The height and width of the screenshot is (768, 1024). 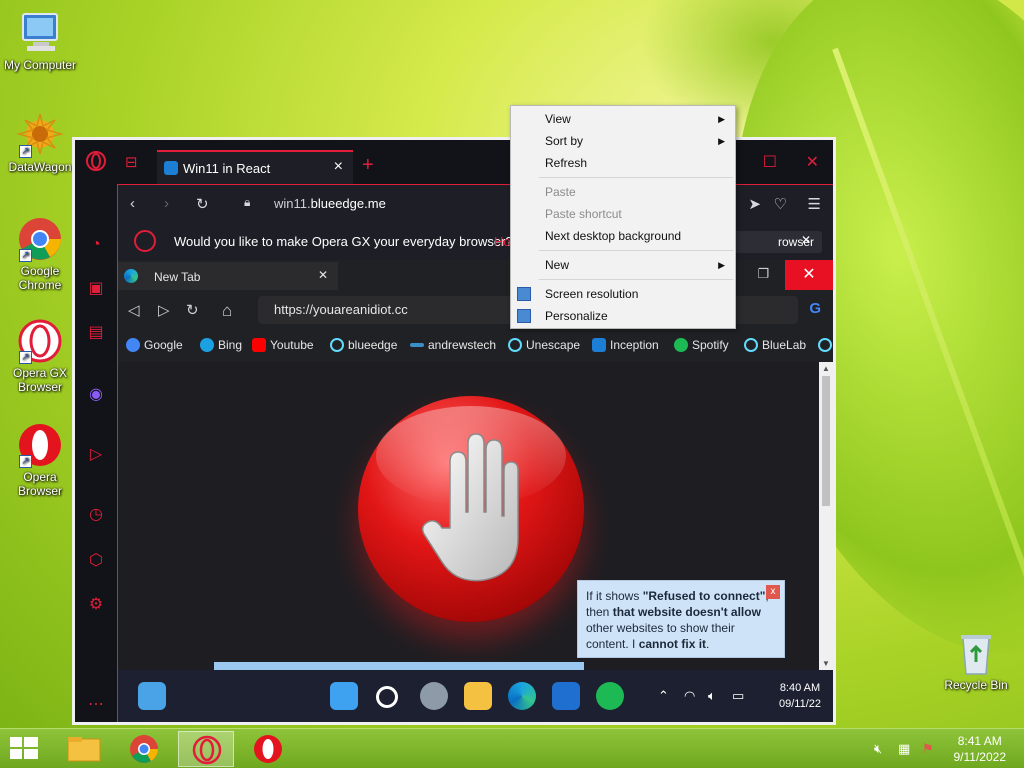 What do you see at coordinates (689, 696) in the screenshot?
I see `wifi-icon: ◠` at bounding box center [689, 696].